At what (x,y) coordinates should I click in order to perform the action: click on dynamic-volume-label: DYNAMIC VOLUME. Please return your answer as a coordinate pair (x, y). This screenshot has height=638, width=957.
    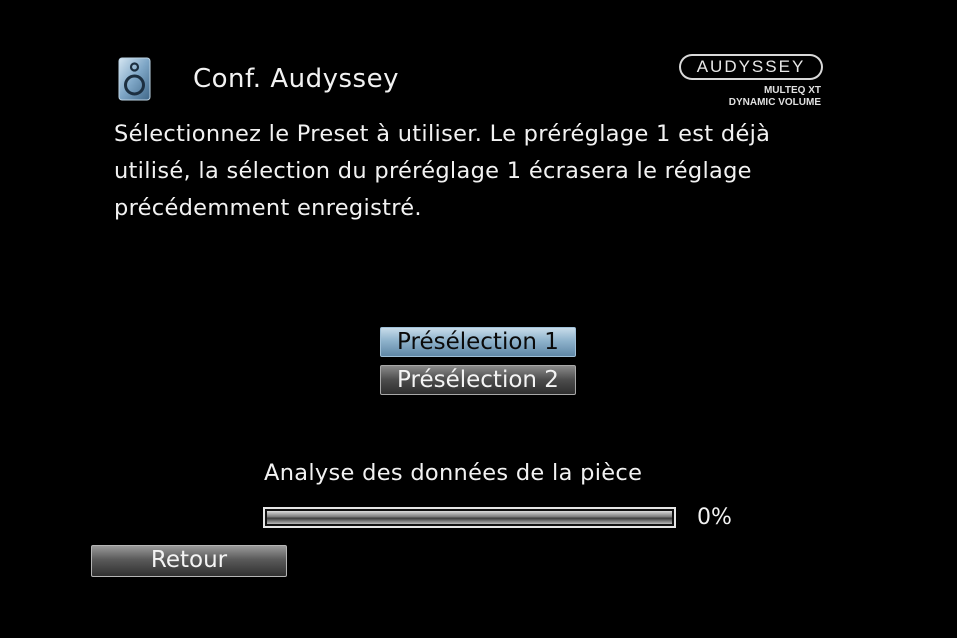
    Looking at the image, I should click on (774, 102).